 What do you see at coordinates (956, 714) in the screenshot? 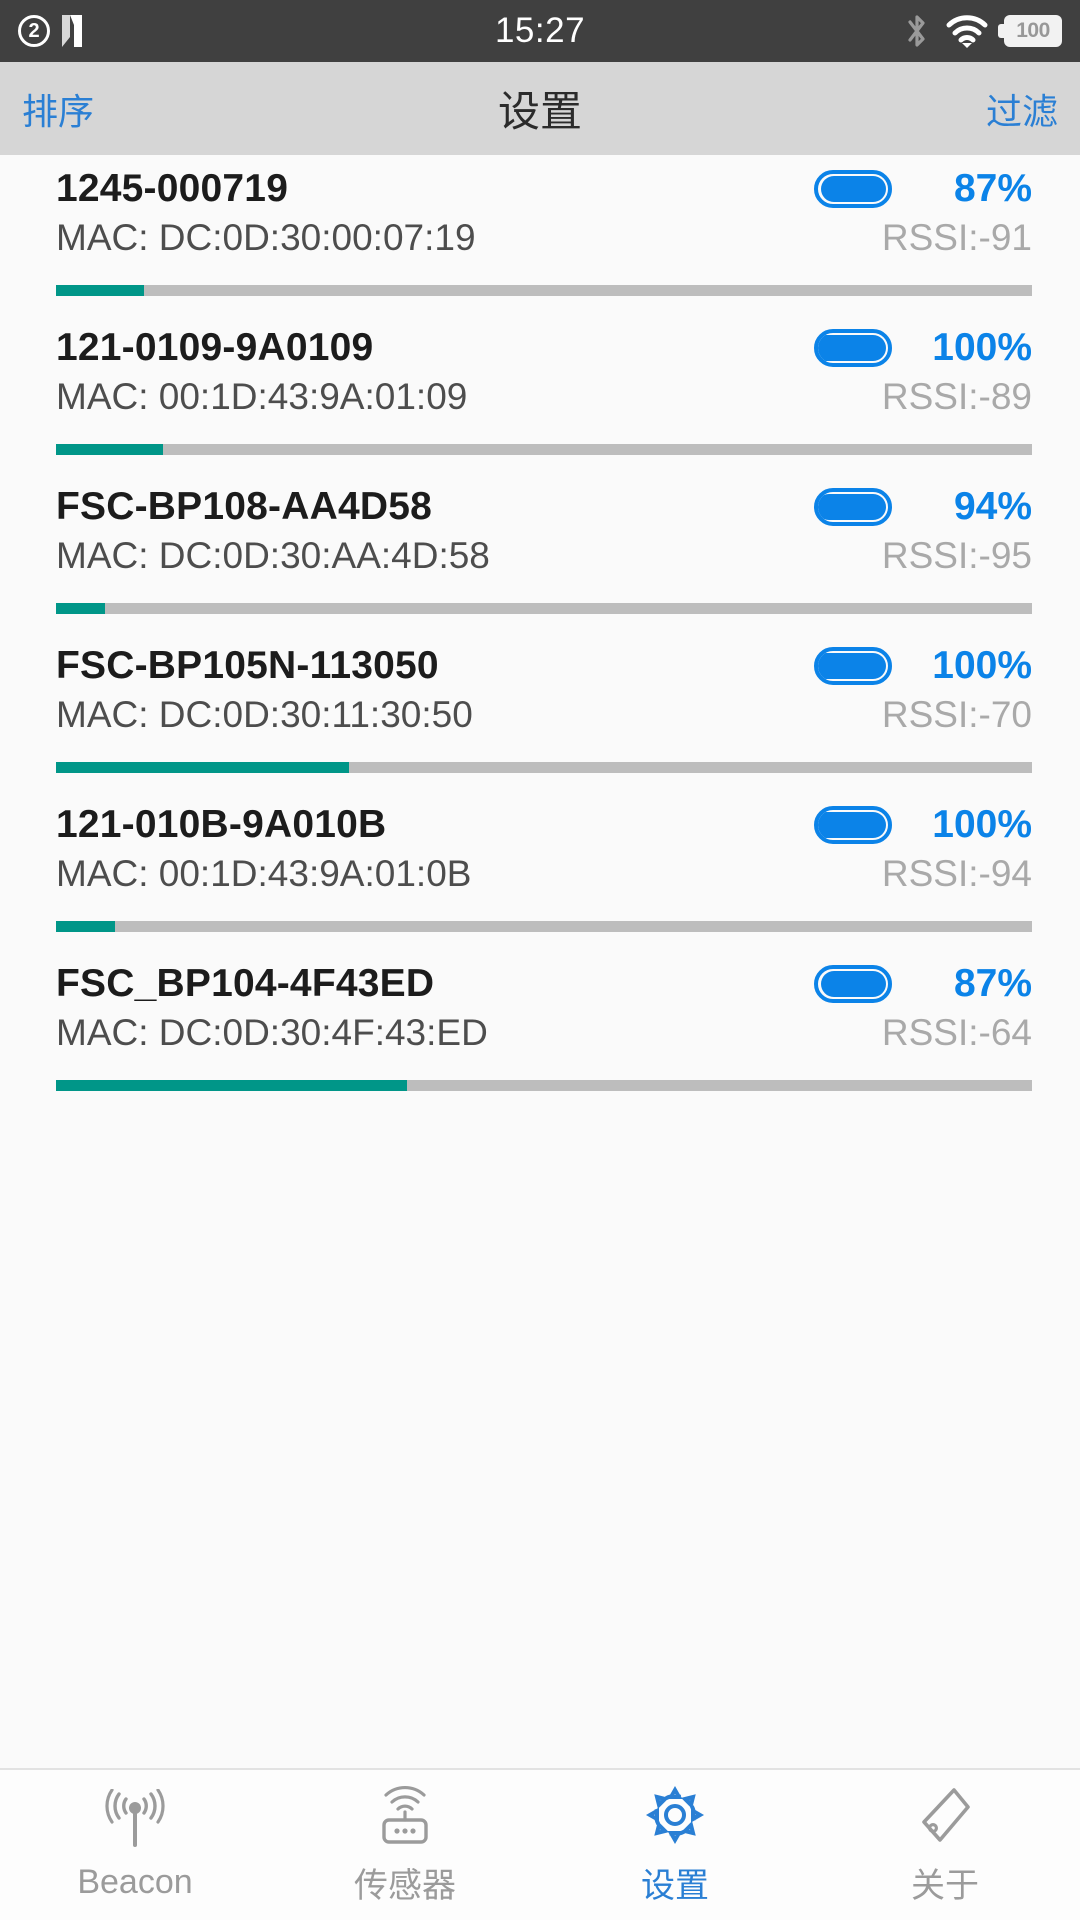
I see `device-rssi: RSSI:-70` at bounding box center [956, 714].